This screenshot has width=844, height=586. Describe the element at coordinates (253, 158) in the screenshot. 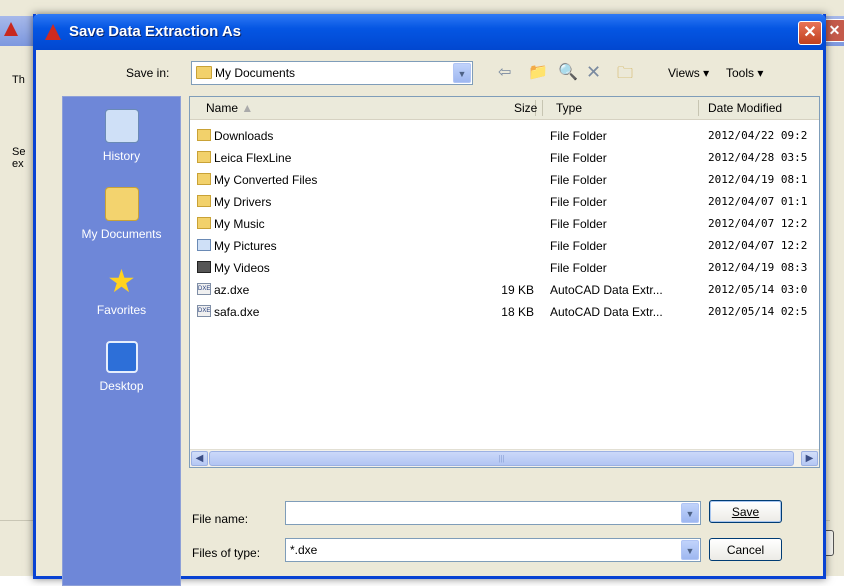

I see `file-name: Leica FlexLine` at that location.